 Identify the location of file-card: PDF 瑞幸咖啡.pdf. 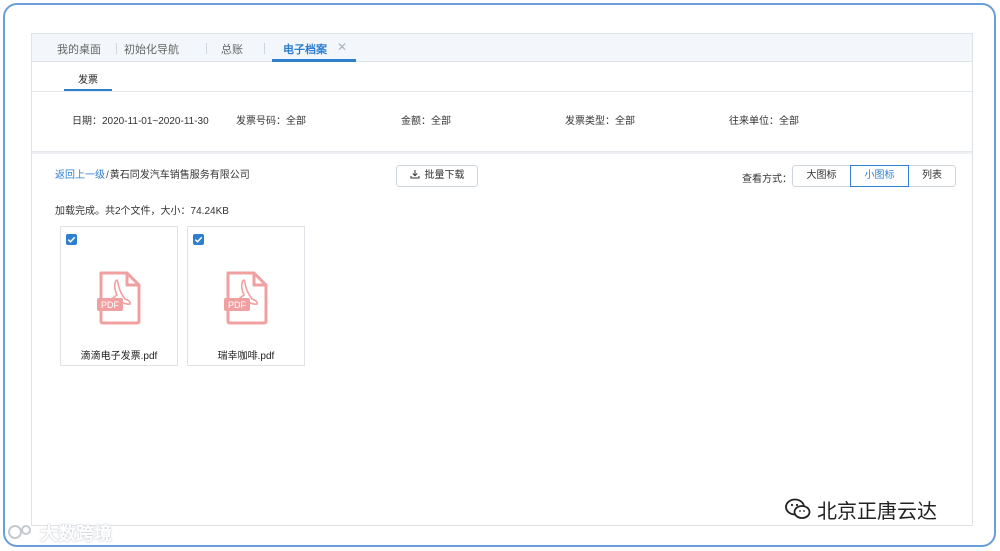
(246, 296).